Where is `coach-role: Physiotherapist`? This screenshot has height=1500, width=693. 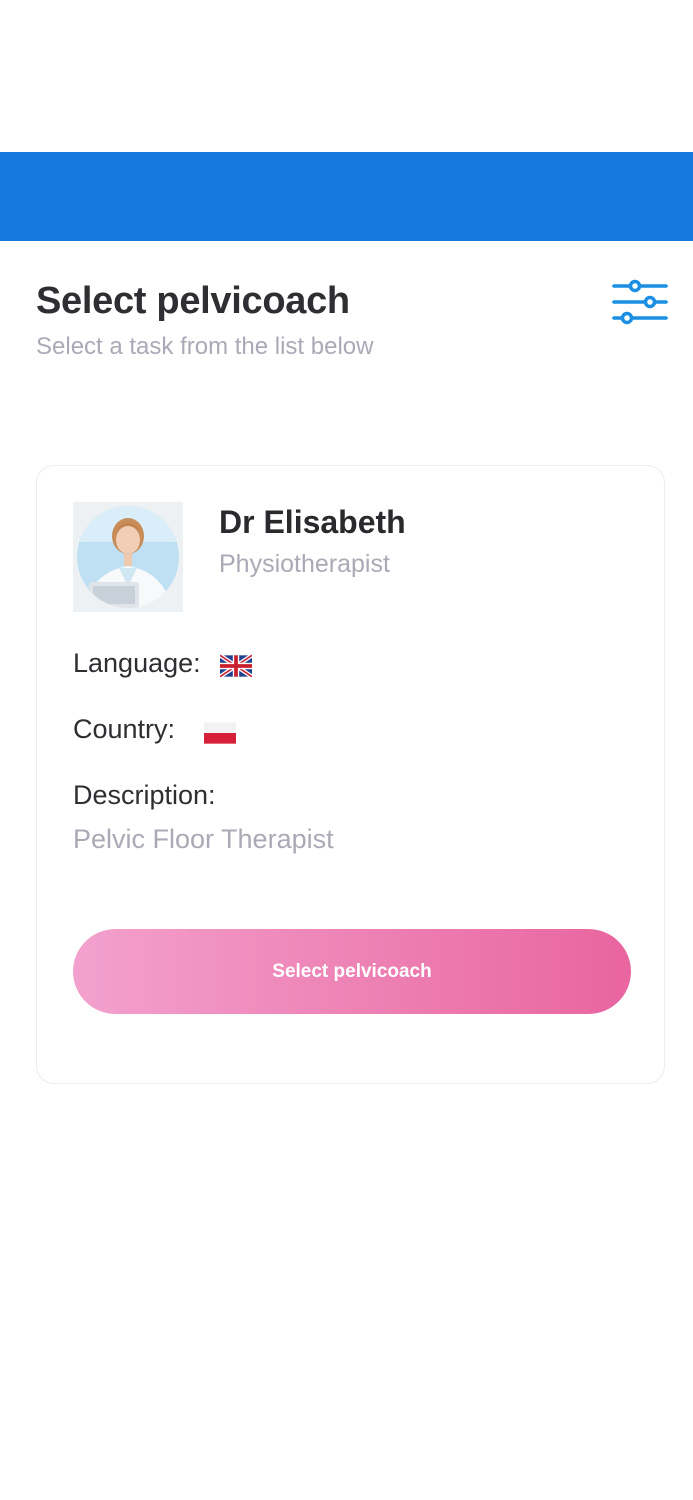 coach-role: Physiotherapist is located at coordinates (304, 564).